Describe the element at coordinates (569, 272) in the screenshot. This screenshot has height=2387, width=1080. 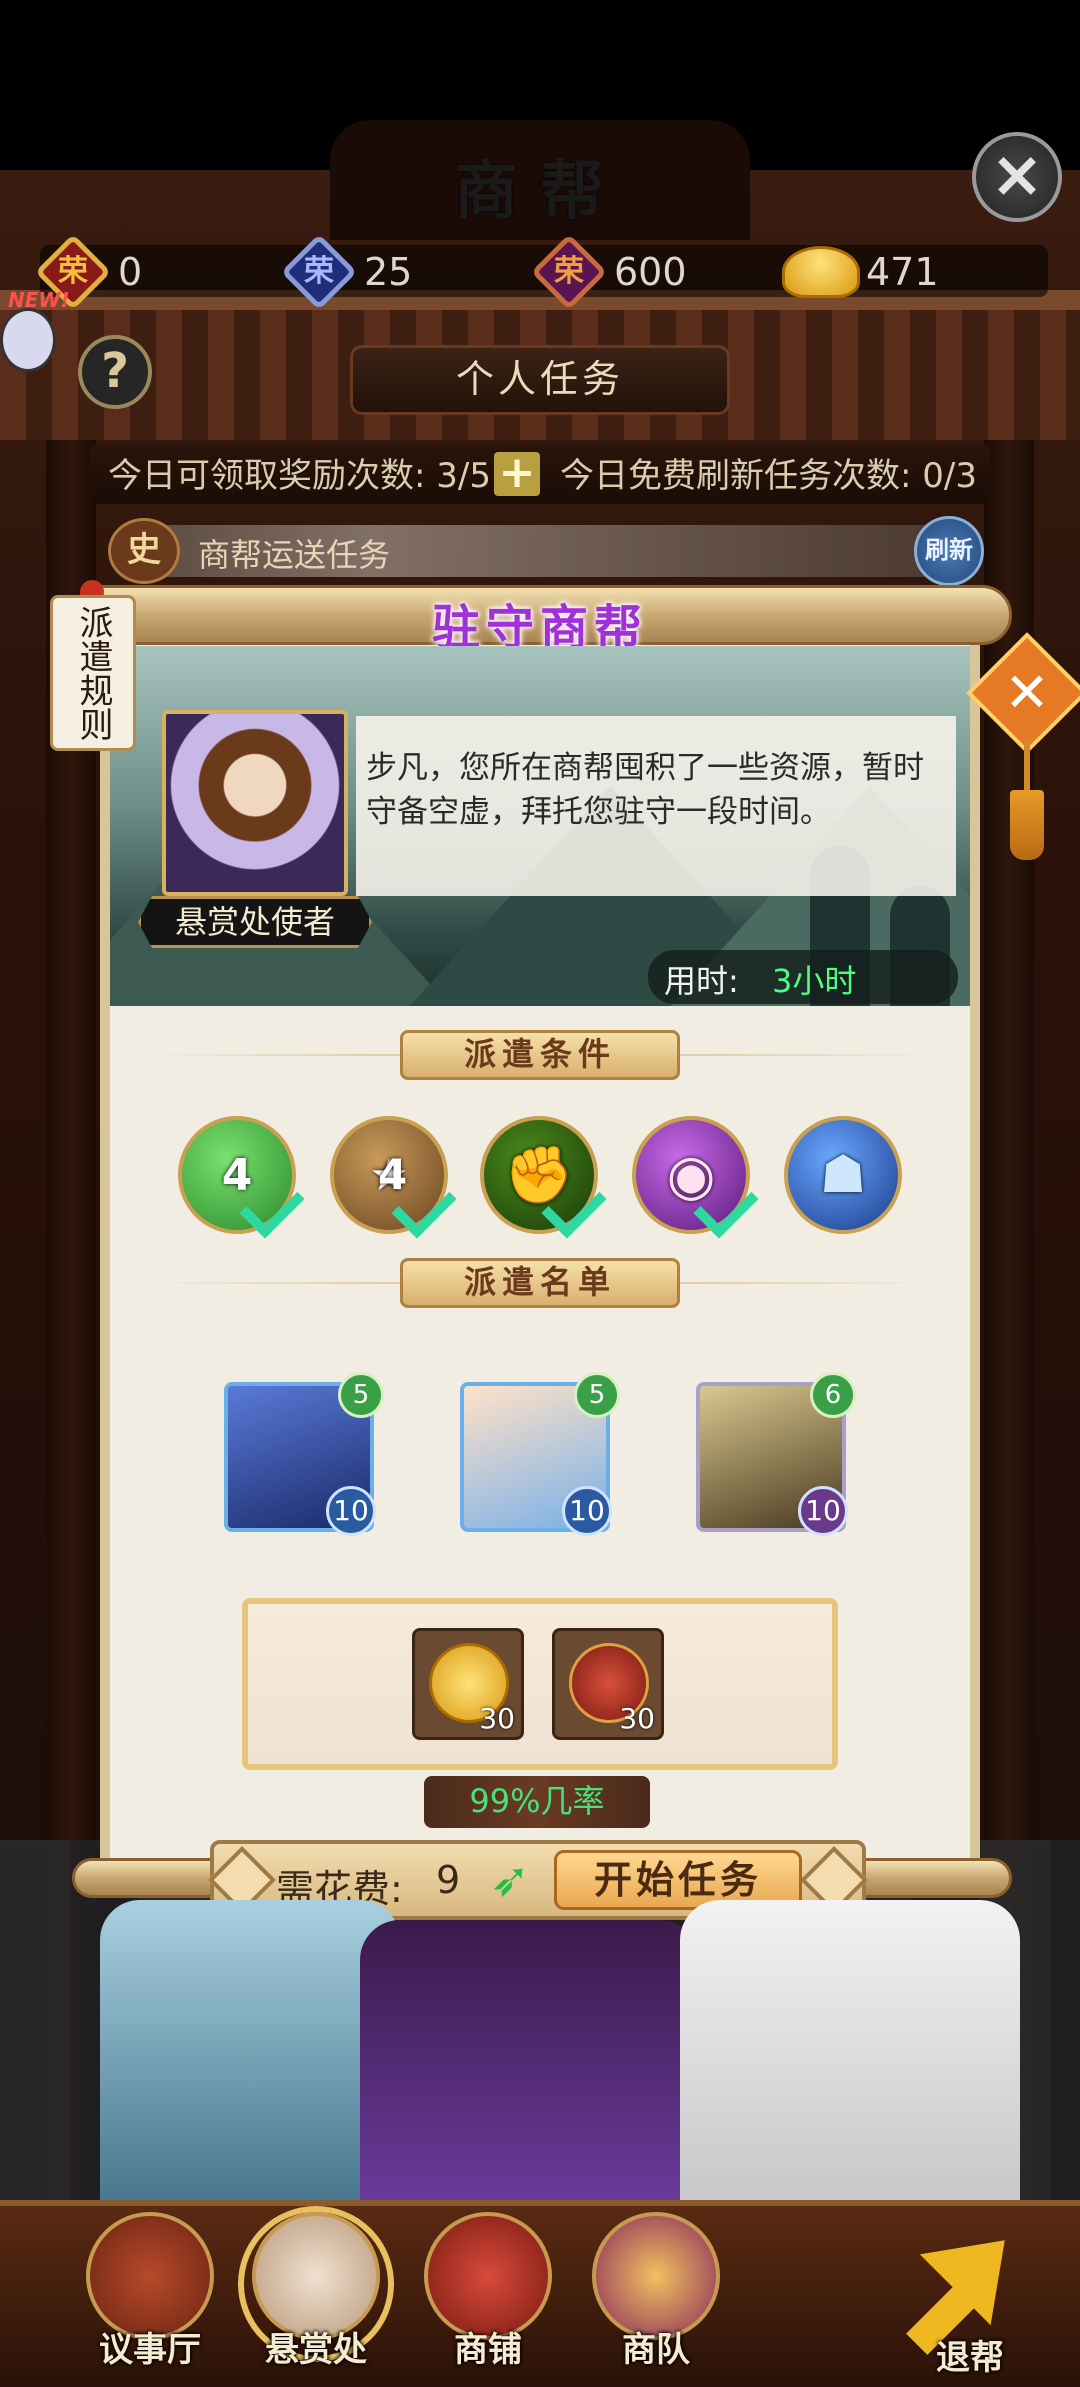
I see `glory-purple-icon: 荣` at that location.